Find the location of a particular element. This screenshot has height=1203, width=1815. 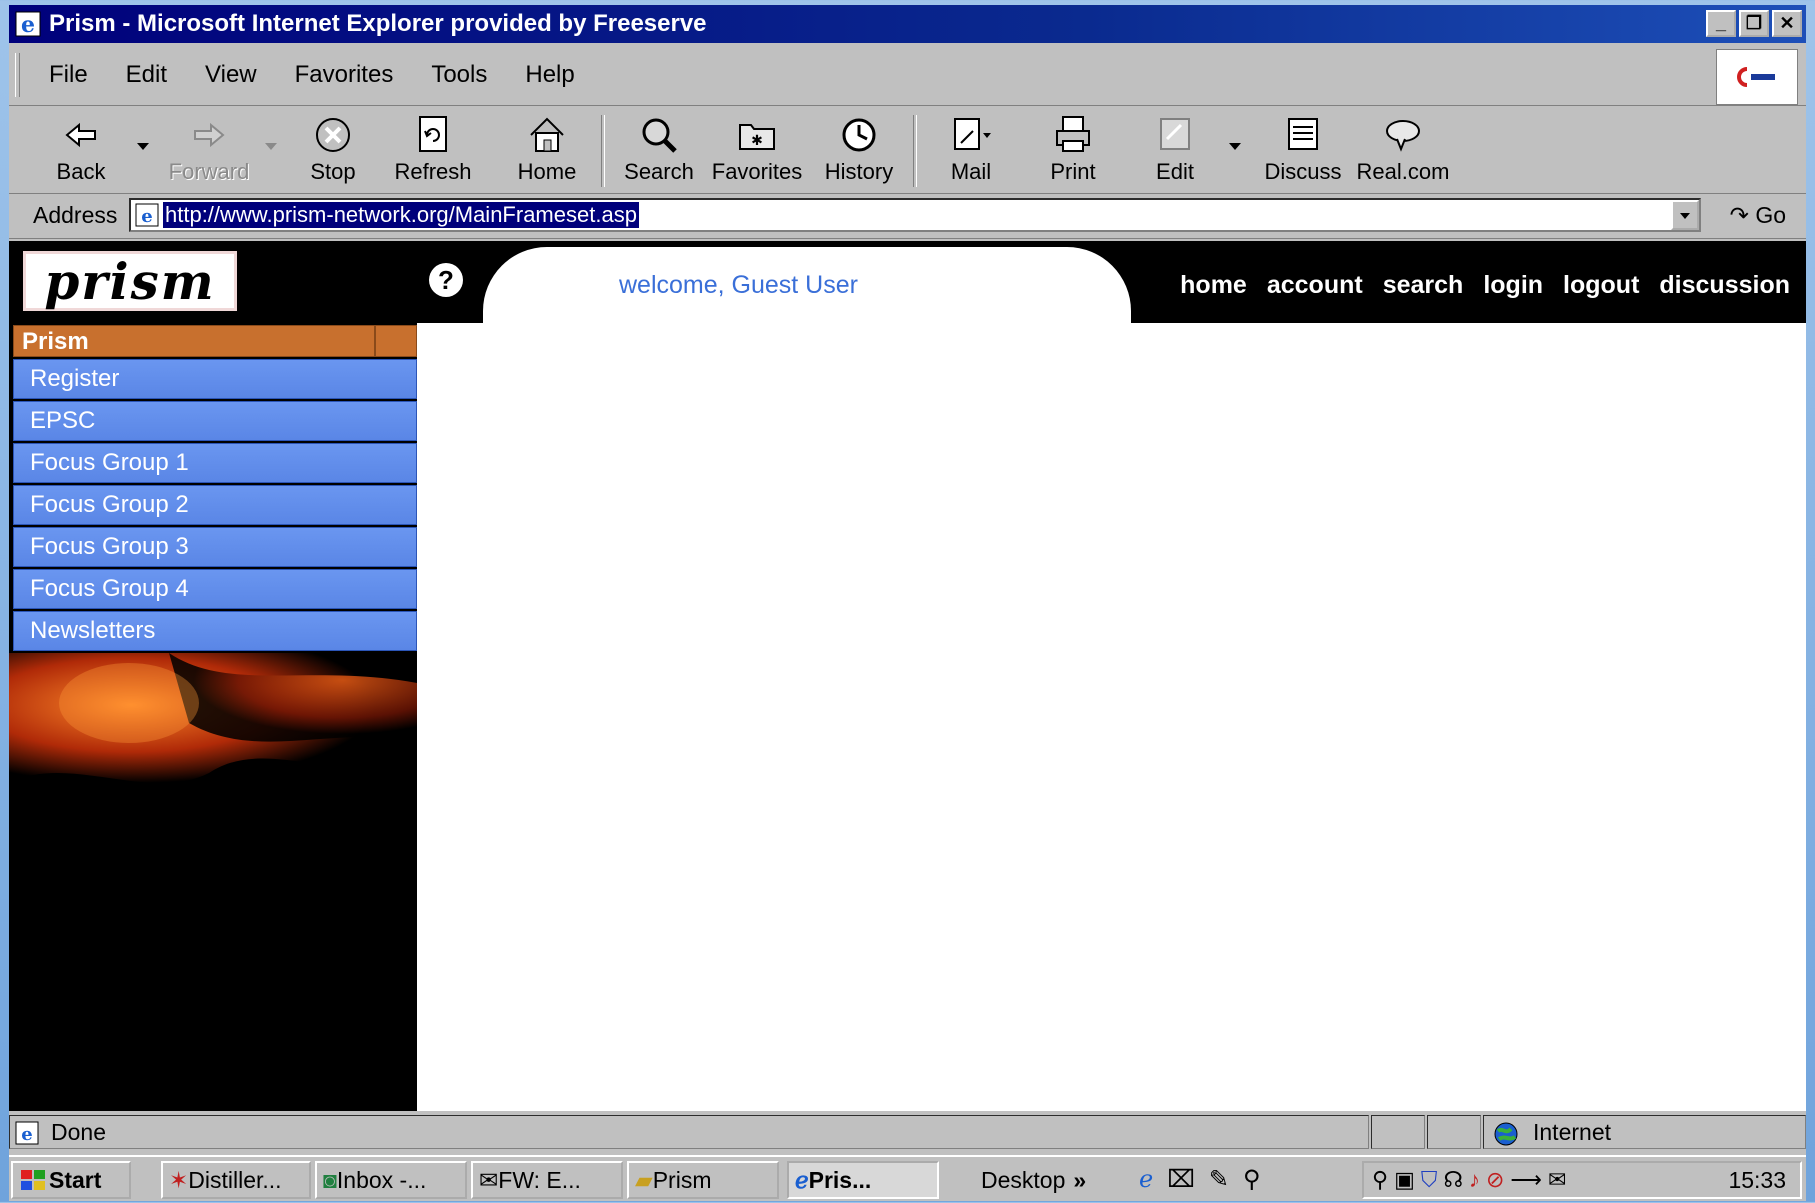

task-prism-folder: ▰ Prism is located at coordinates (703, 1180).